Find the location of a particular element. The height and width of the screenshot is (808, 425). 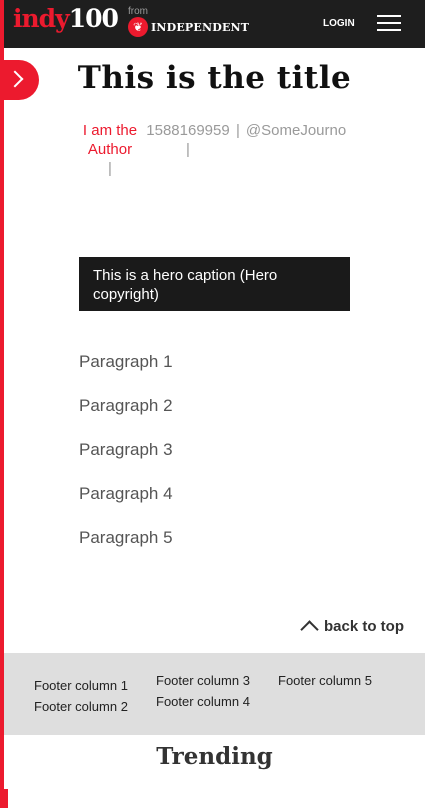

independent-logo-text: INDEPENDENT is located at coordinates (200, 27).